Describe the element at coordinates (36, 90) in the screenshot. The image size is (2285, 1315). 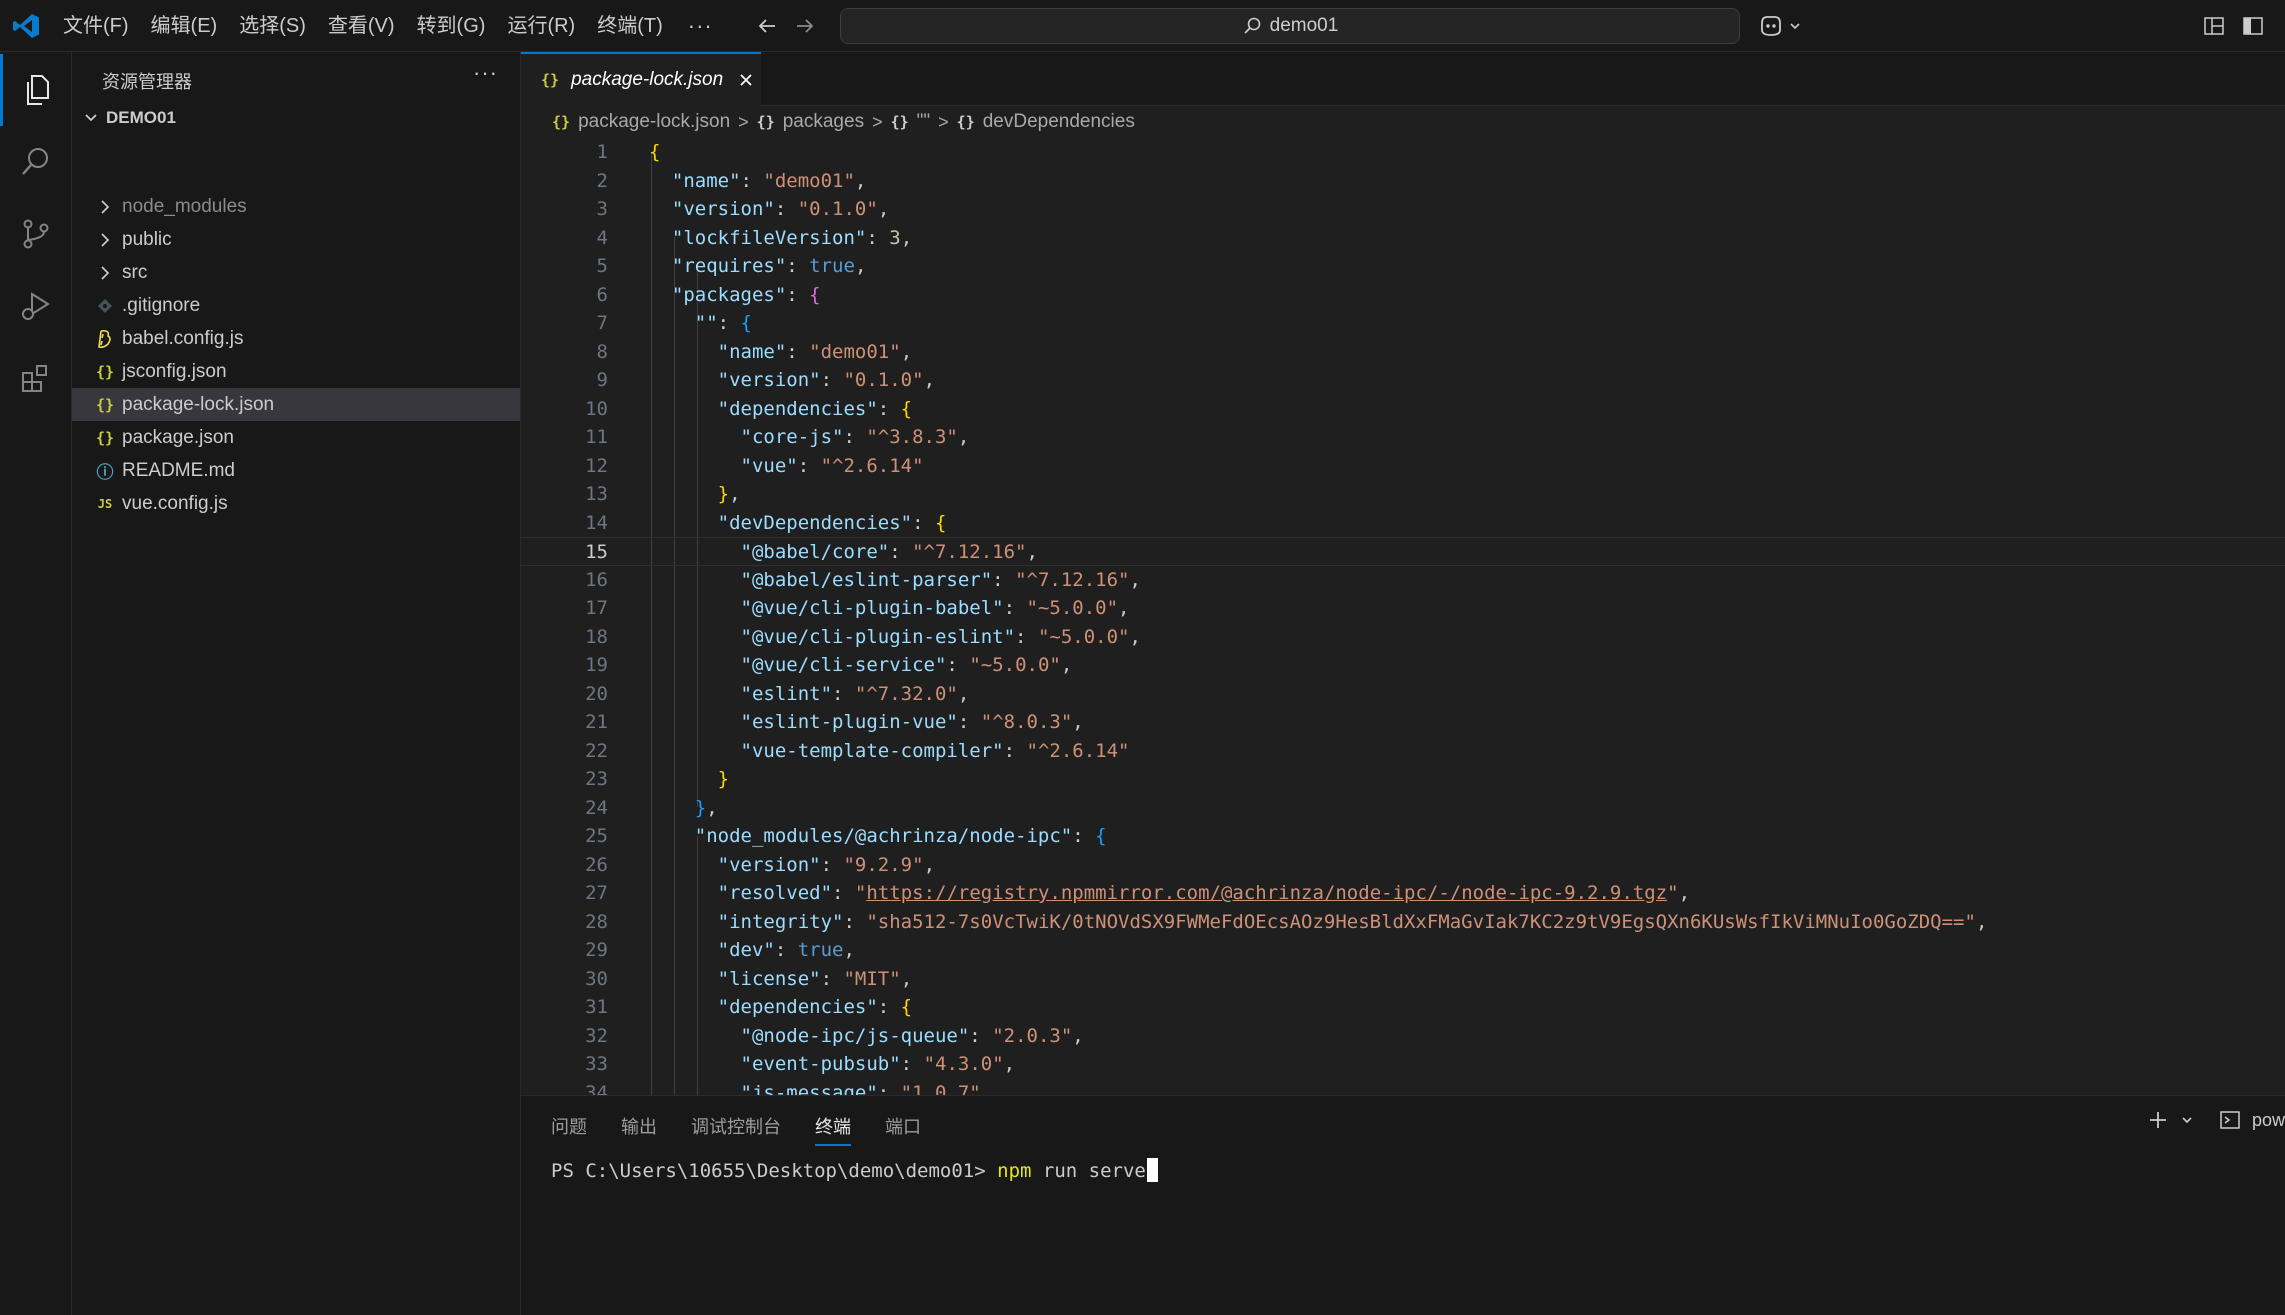
I see `explorer-icon` at that location.